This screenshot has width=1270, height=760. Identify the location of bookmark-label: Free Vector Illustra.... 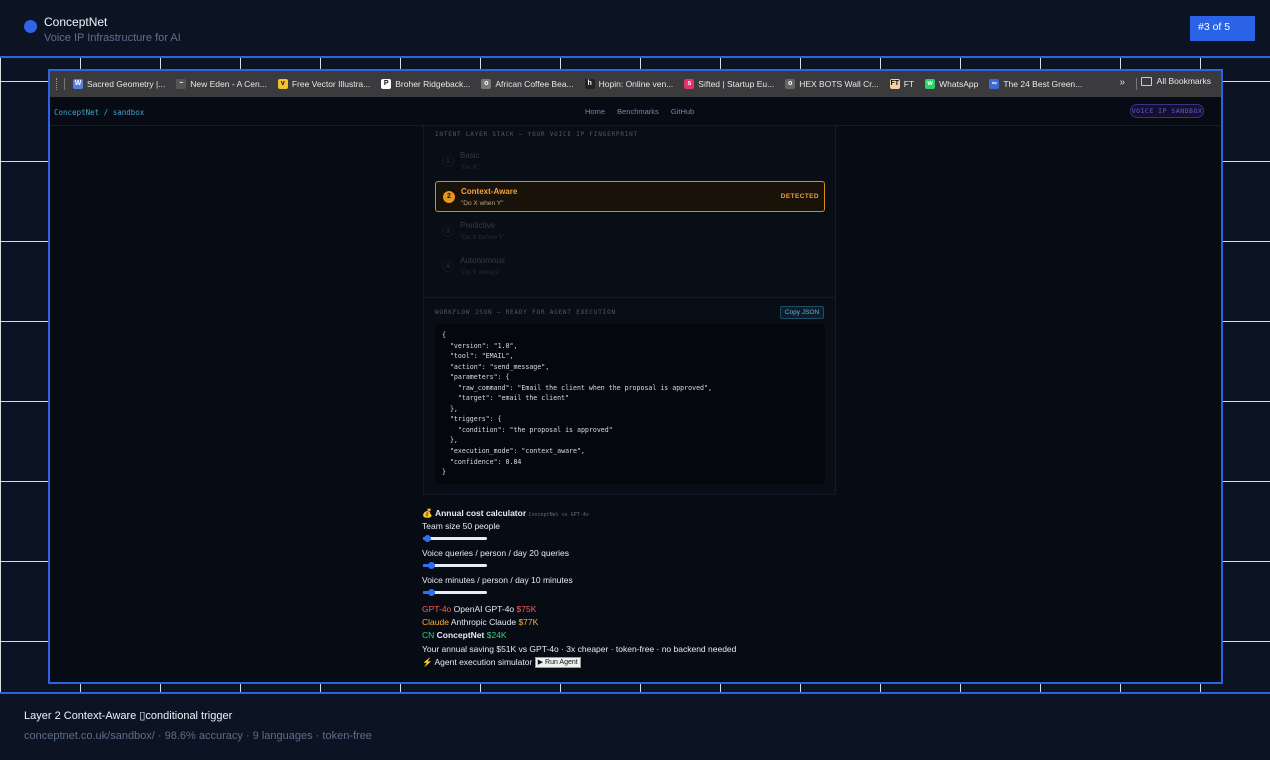
(331, 84).